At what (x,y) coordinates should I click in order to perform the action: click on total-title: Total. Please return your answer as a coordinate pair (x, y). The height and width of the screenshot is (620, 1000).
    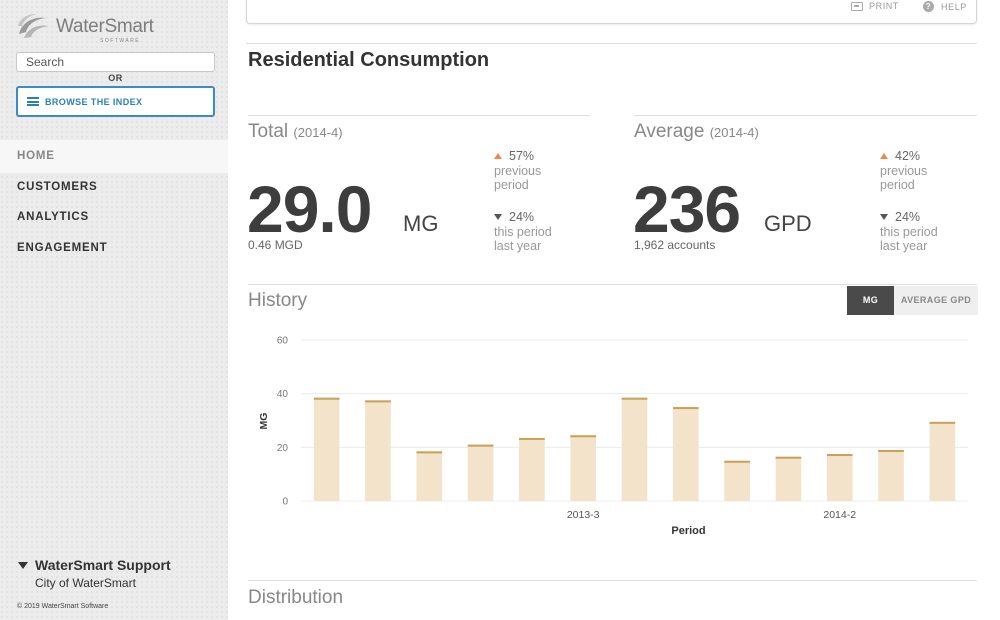
    Looking at the image, I should click on (268, 131).